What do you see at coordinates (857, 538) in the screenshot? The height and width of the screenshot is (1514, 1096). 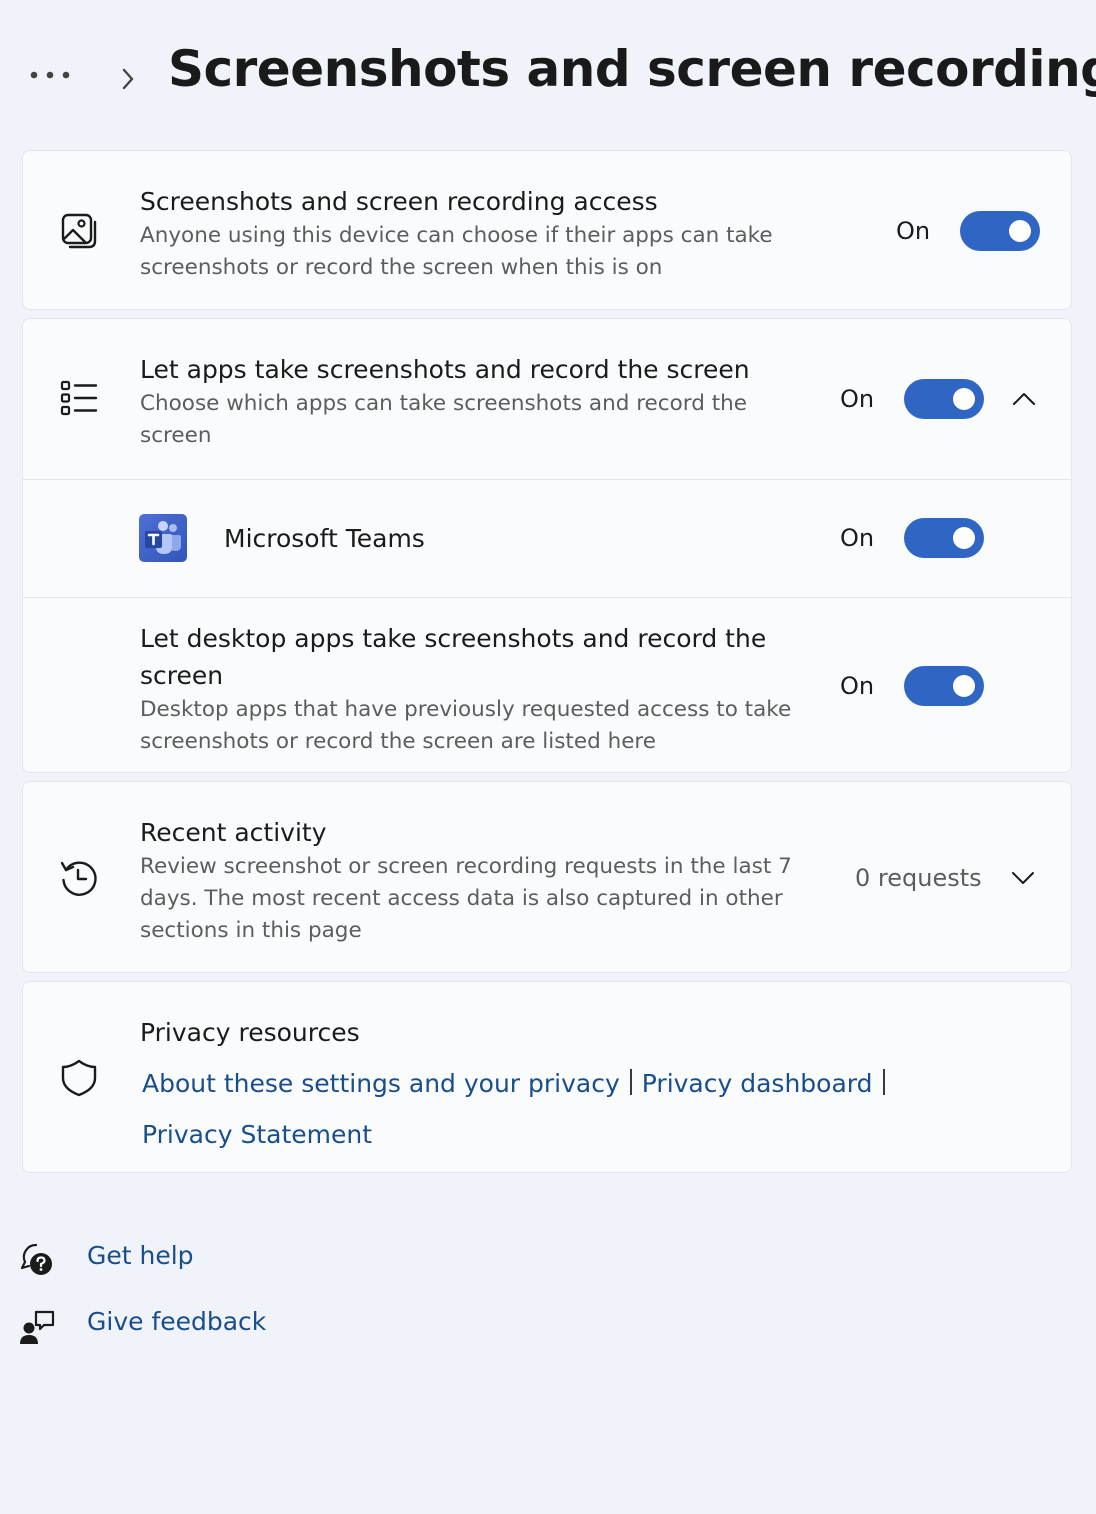 I see `teams-state-label: On` at bounding box center [857, 538].